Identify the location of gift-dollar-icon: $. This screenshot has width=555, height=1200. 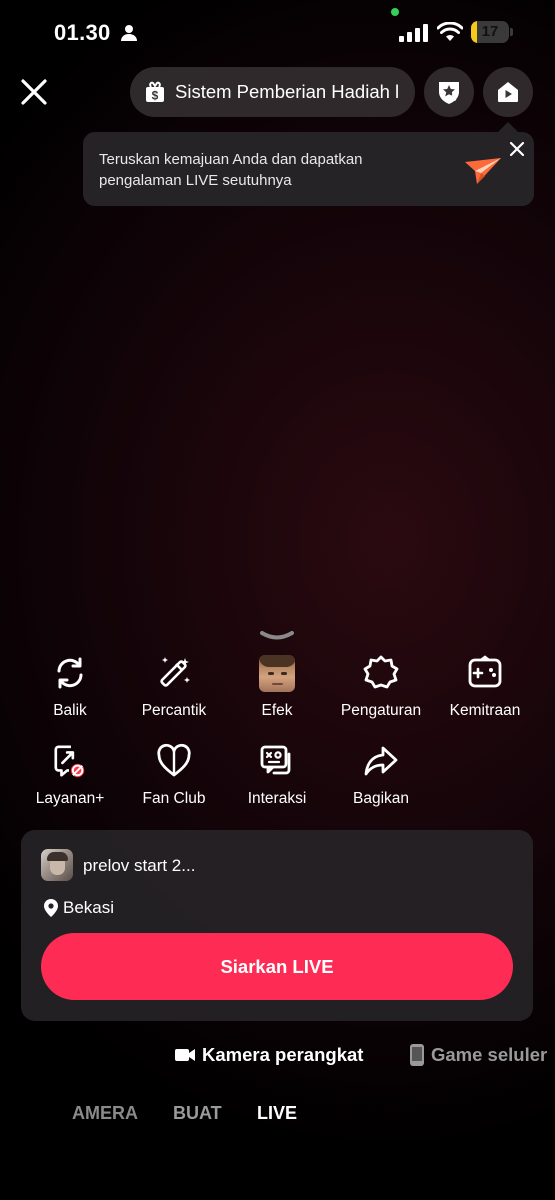
(155, 92).